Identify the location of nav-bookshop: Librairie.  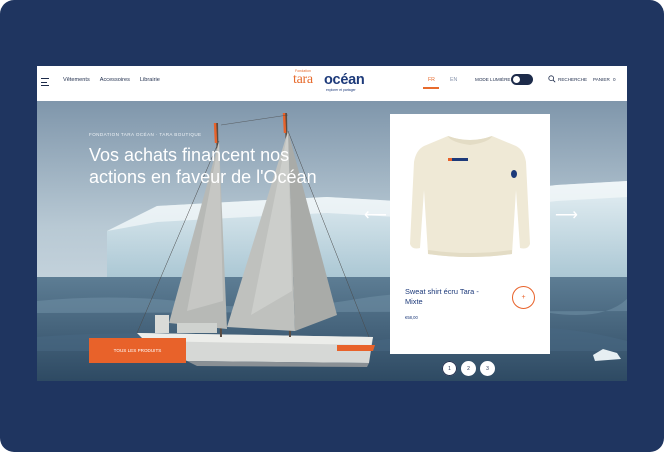
(150, 80).